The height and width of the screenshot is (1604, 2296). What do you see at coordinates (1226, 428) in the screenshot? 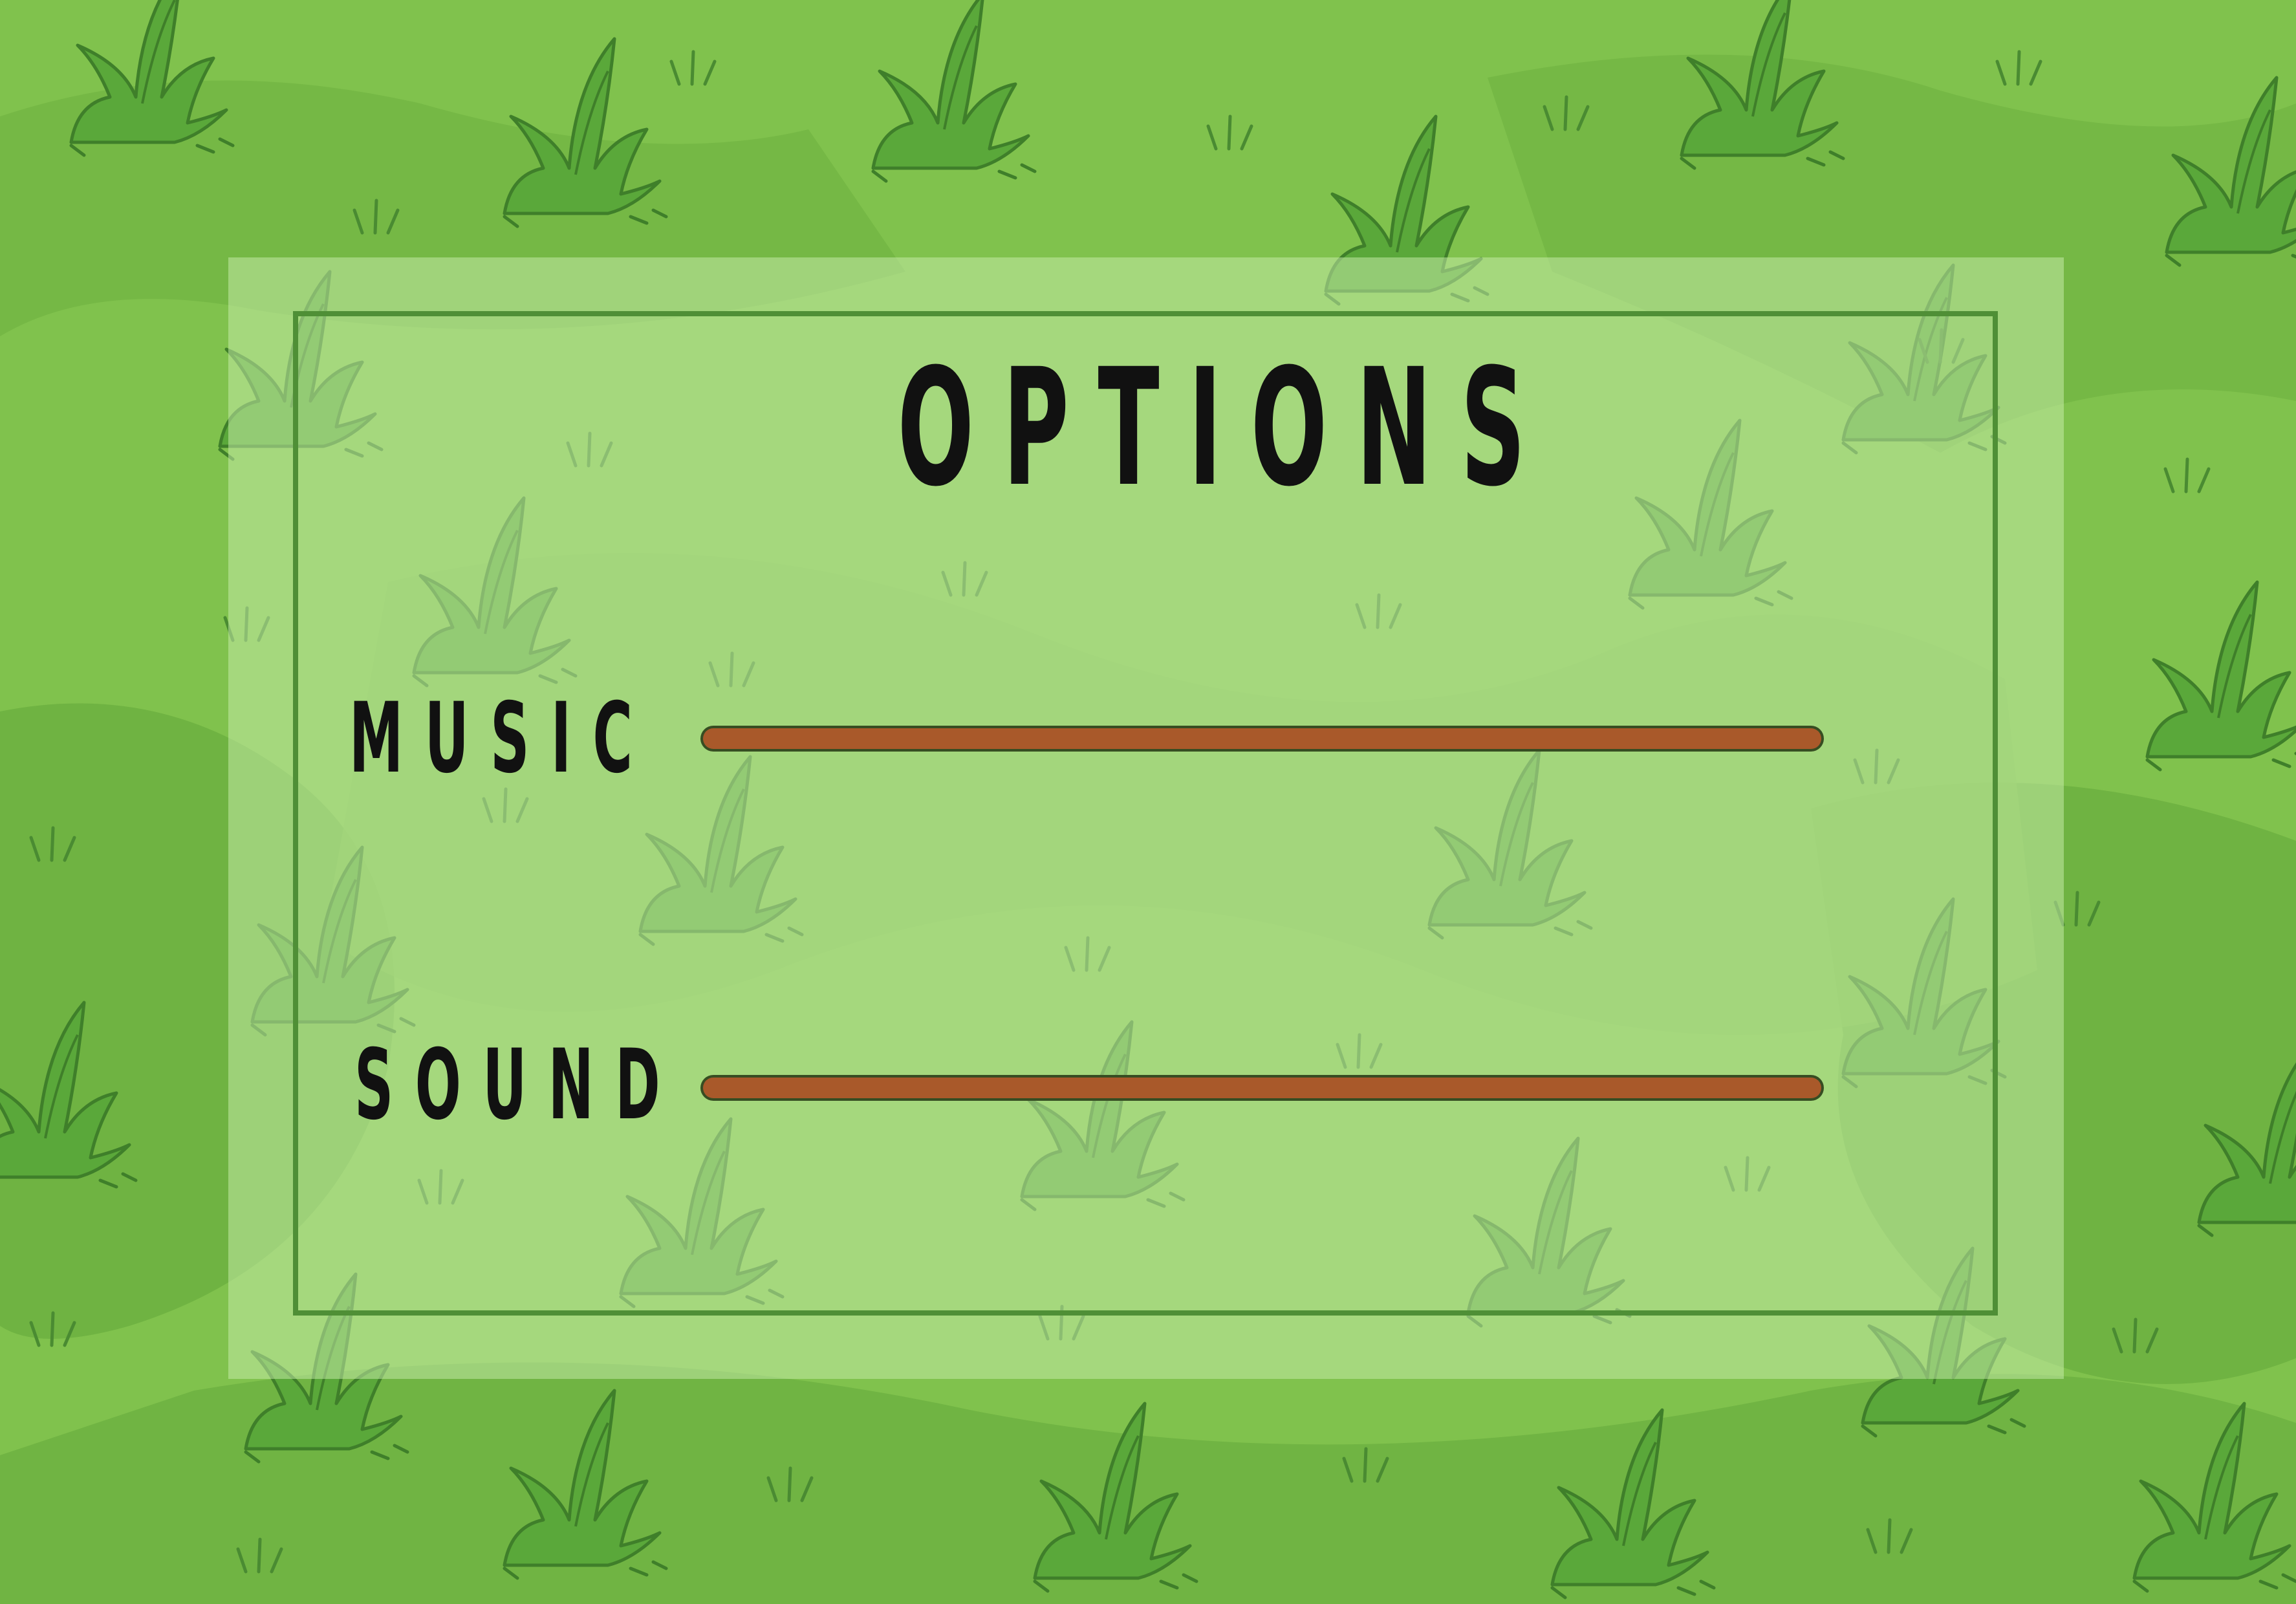
I see `options-title: OPTIONS` at bounding box center [1226, 428].